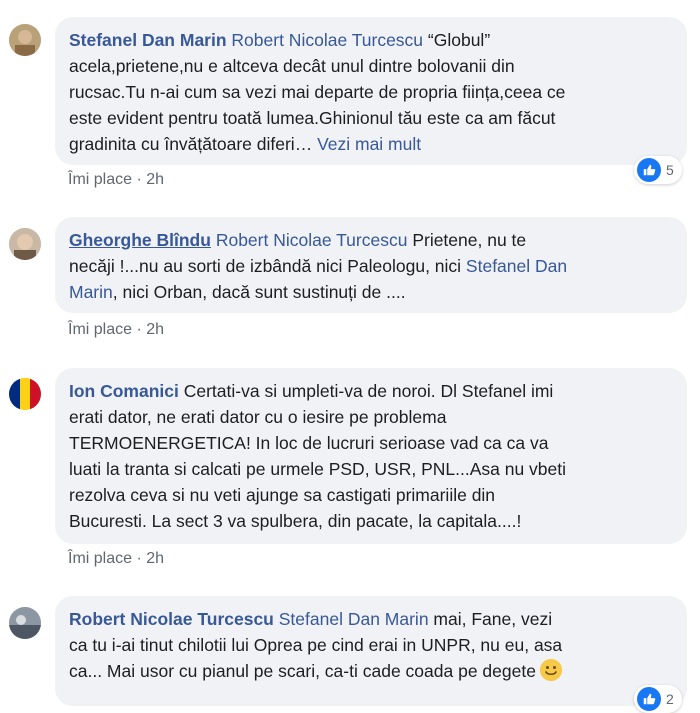 The width and height of the screenshot is (700, 713). I want to click on mention-link: Marin, so click(91, 292).